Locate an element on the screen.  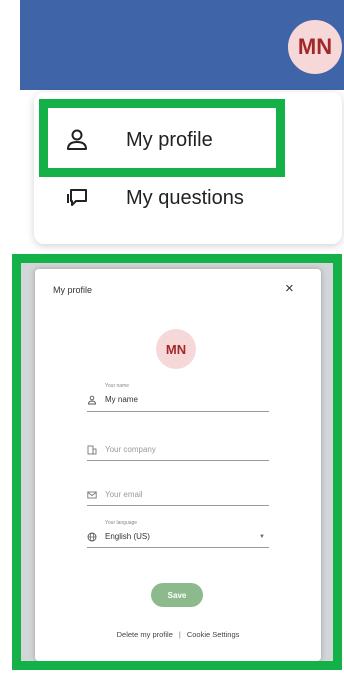
menu-item-my-questions: My questions is located at coordinates (188, 198).